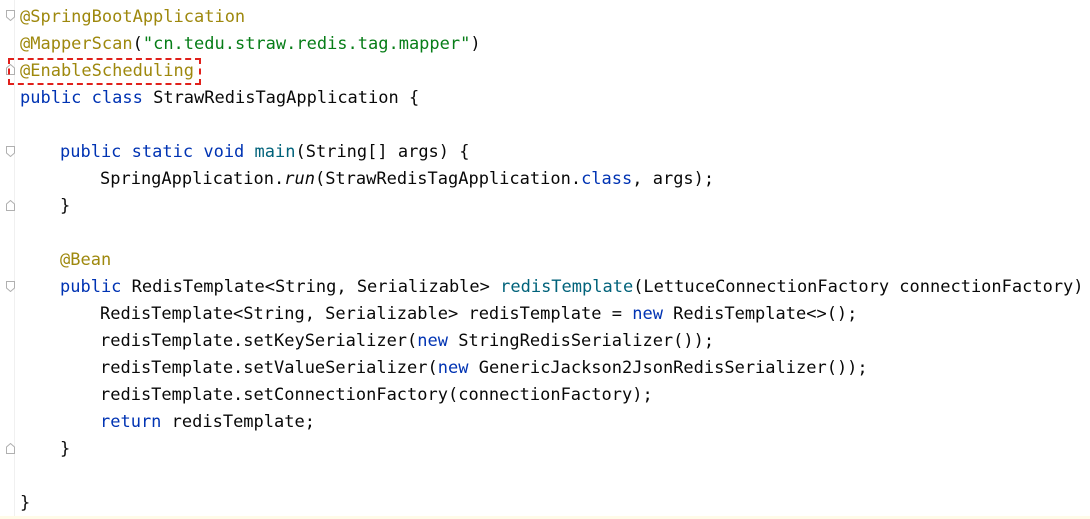 The height and width of the screenshot is (519, 1090). I want to click on code-text: RedisTemplate<>();, so click(760, 314).